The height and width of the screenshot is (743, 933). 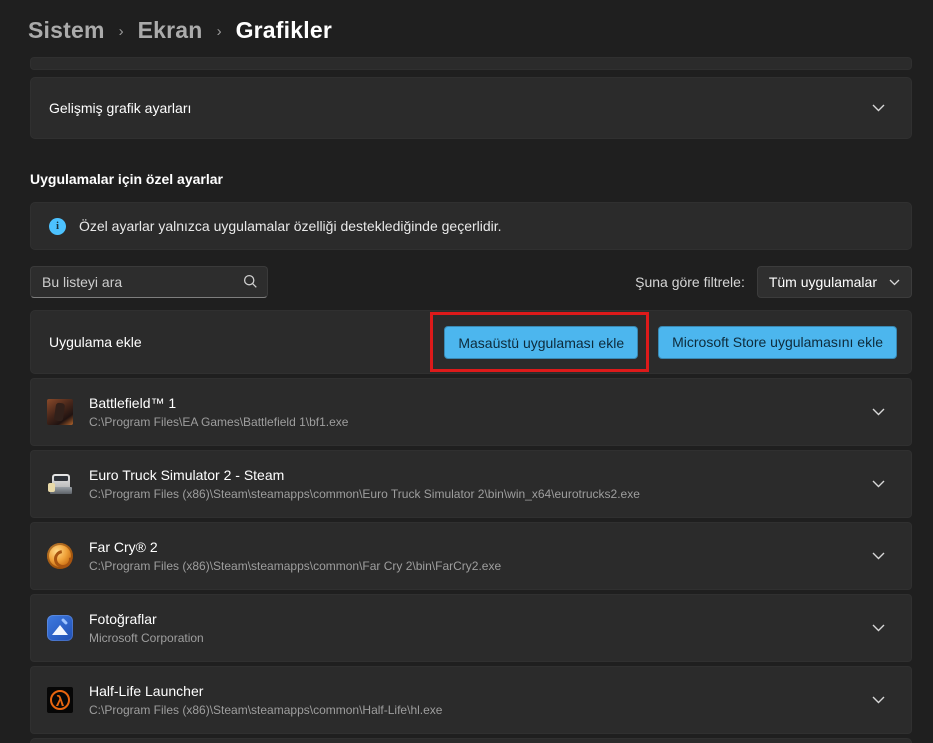 I want to click on battlefield-1-icon, so click(x=60, y=412).